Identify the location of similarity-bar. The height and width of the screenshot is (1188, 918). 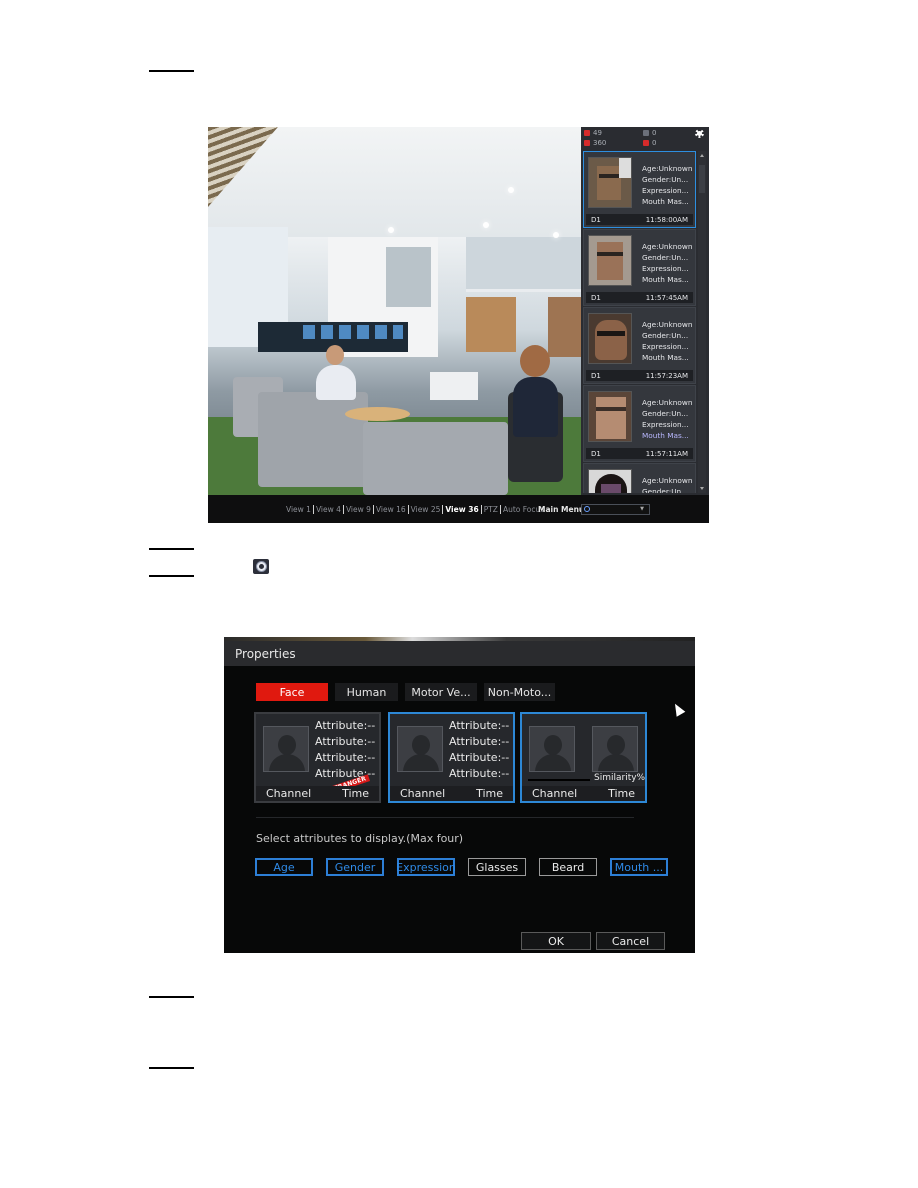
(559, 780).